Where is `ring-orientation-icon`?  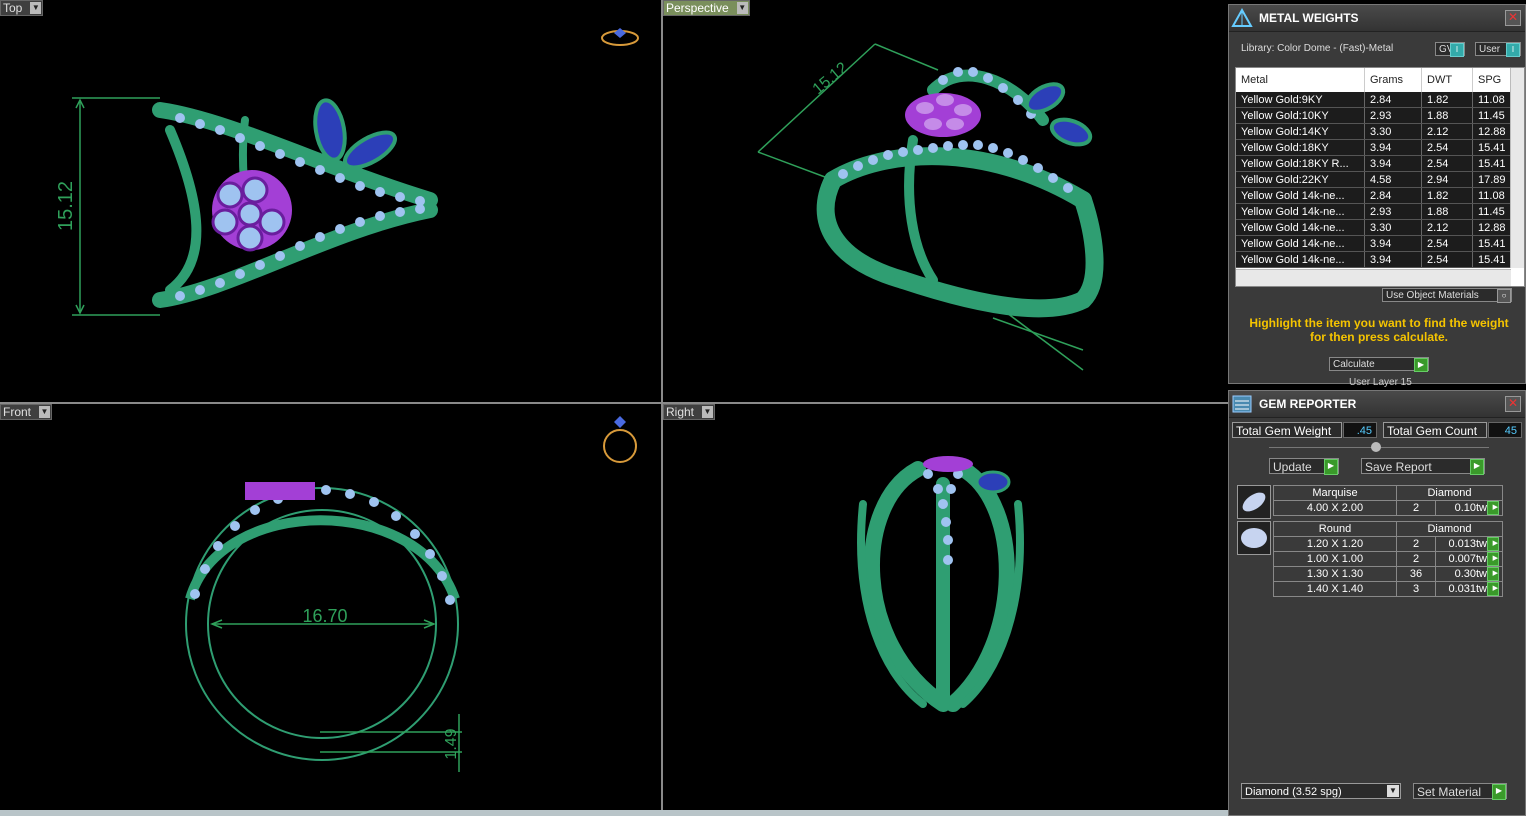
ring-orientation-icon is located at coordinates (620, 37).